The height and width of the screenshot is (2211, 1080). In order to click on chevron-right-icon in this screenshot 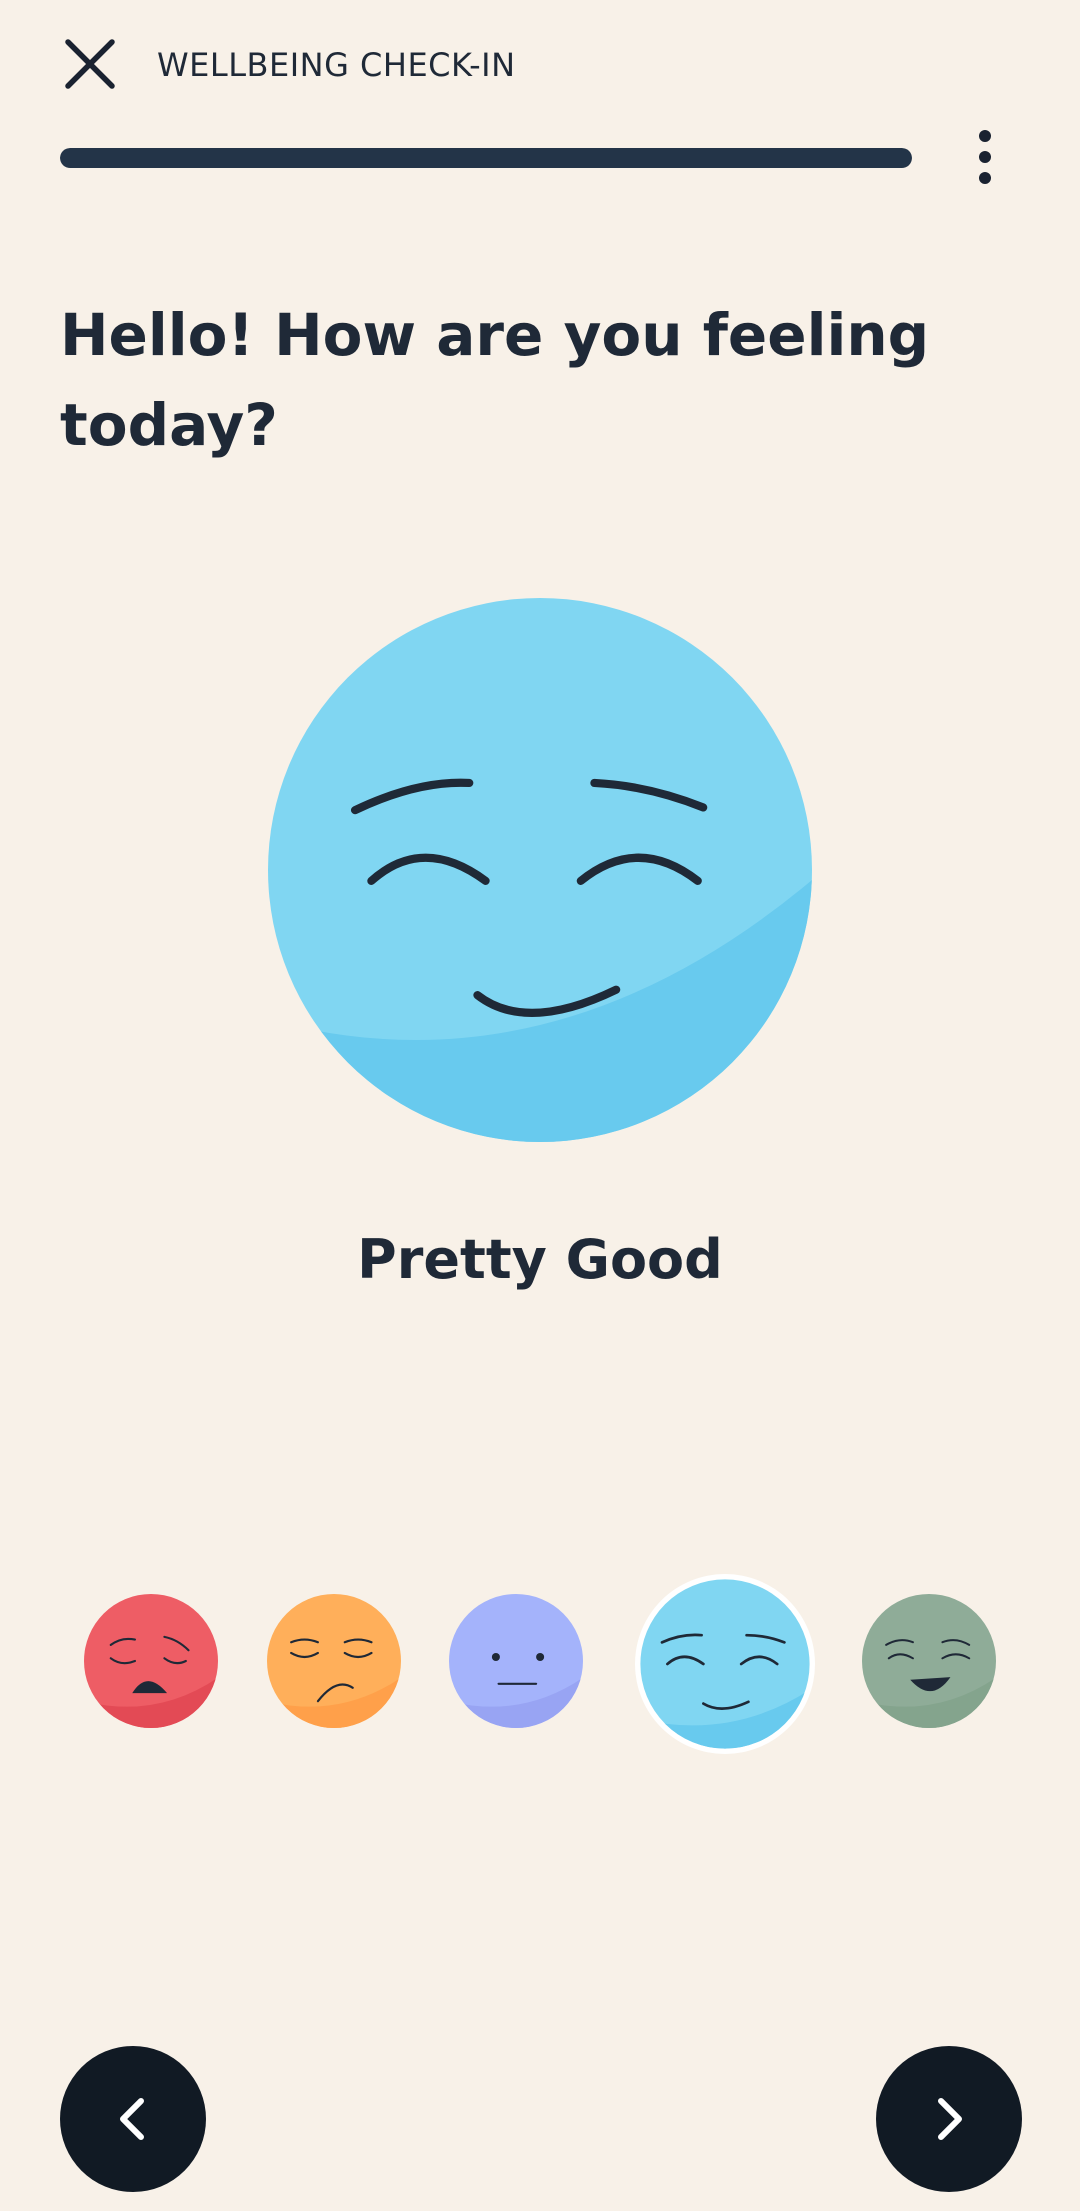, I will do `click(950, 2119)`.